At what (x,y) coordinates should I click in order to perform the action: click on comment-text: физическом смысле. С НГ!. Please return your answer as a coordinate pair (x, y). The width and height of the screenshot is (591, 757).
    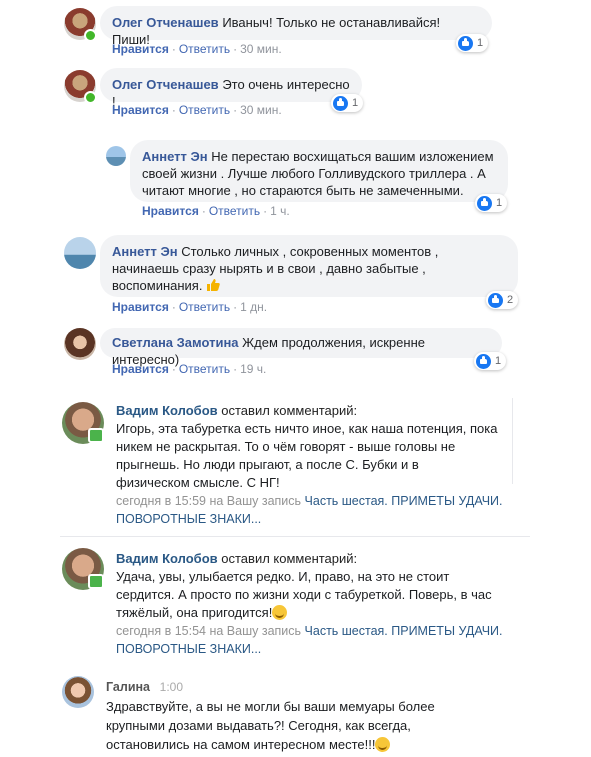
    Looking at the image, I should click on (198, 482).